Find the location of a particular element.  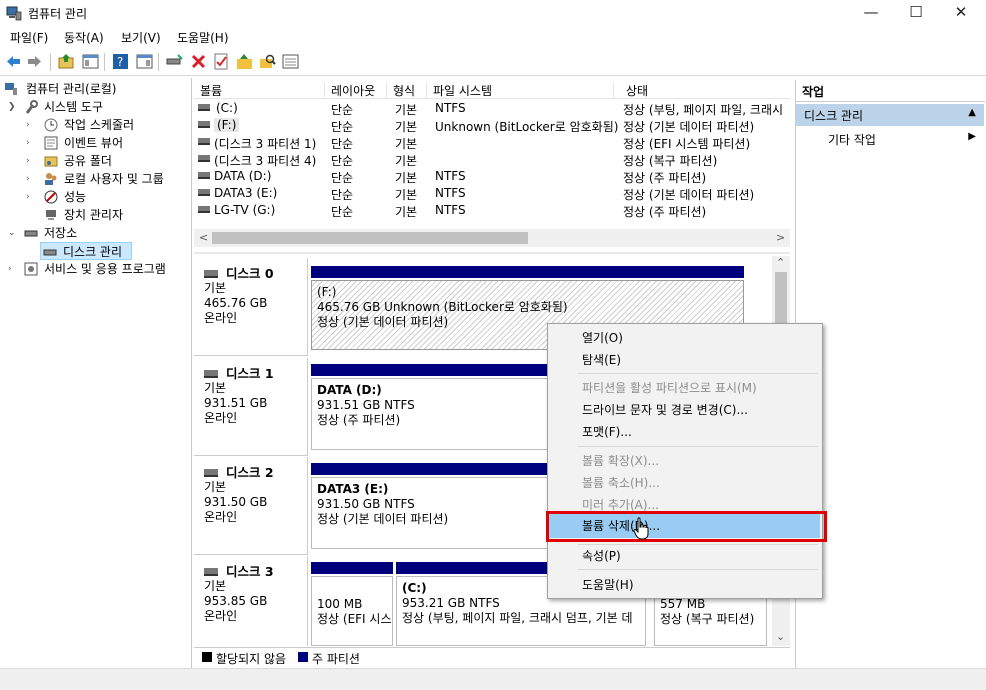

table-row: LG-TV (G:) 단순 기본 NTFS 정상 (주 파티션) is located at coordinates (492, 210).